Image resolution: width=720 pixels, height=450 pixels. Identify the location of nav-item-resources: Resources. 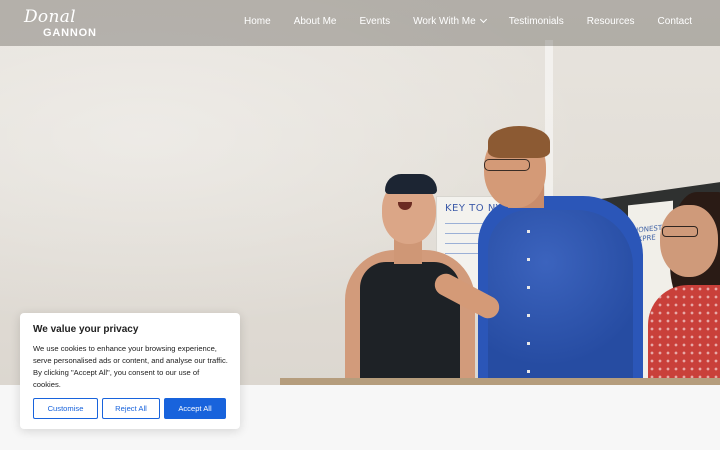
(611, 21).